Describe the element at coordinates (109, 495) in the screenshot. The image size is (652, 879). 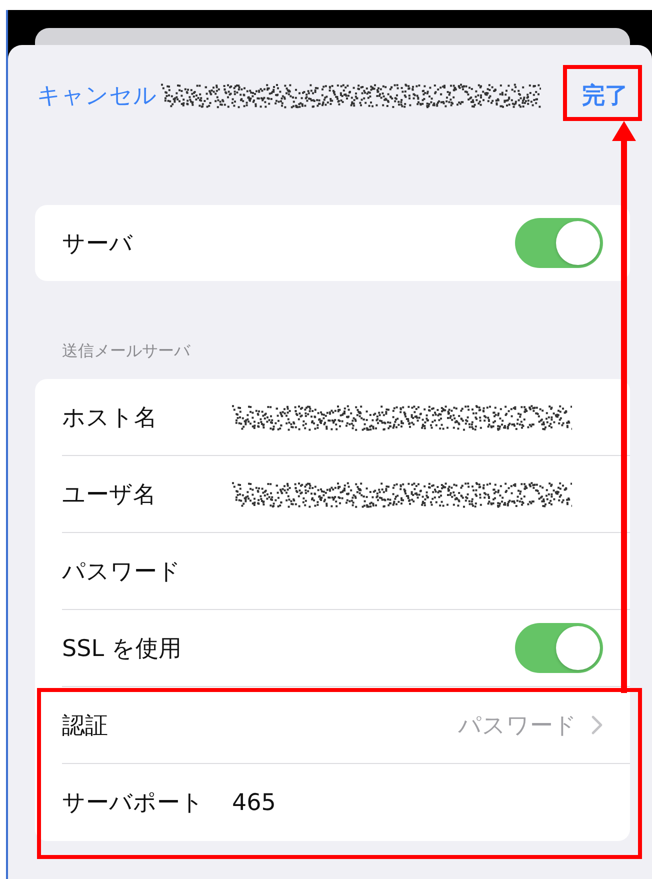
I see `row-label: ユーザ名` at that location.